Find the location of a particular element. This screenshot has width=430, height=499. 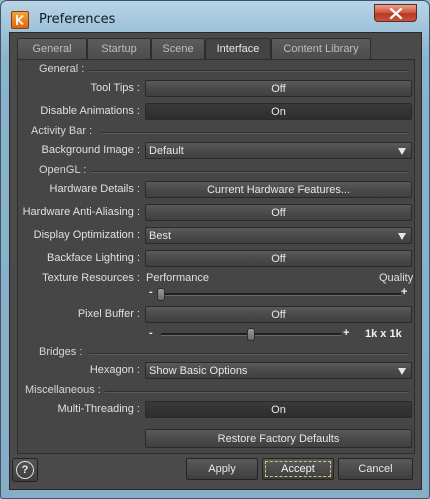

background-image-value: Default is located at coordinates (166, 151).